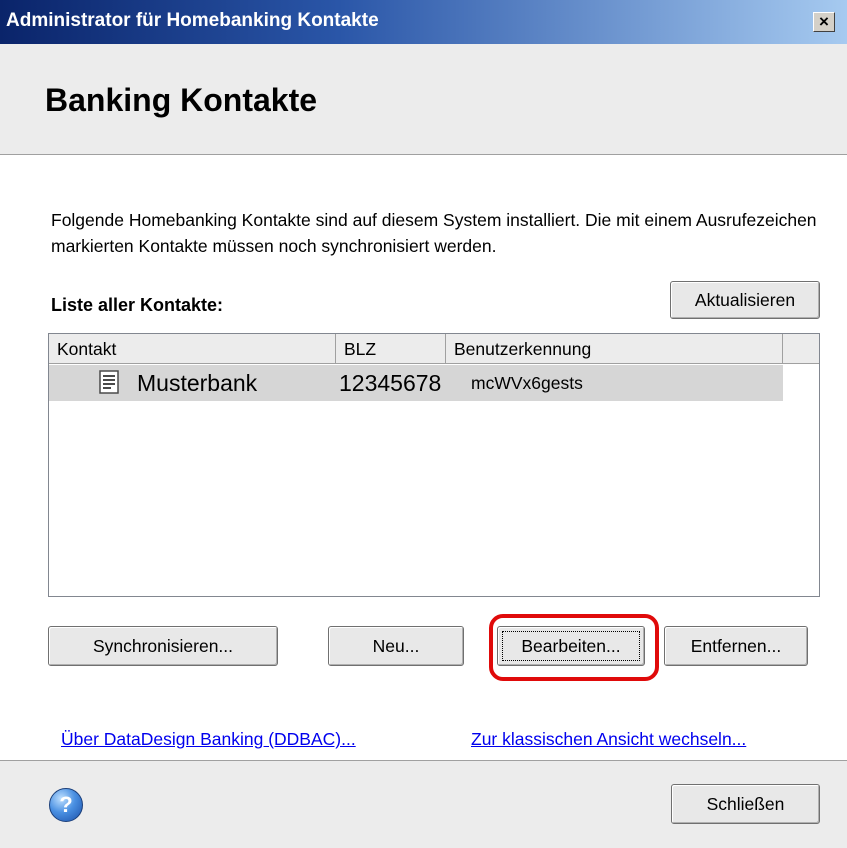 The height and width of the screenshot is (848, 847). I want to click on table-row: Musterbank 12345678 mcWVx6gests, so click(416, 383).